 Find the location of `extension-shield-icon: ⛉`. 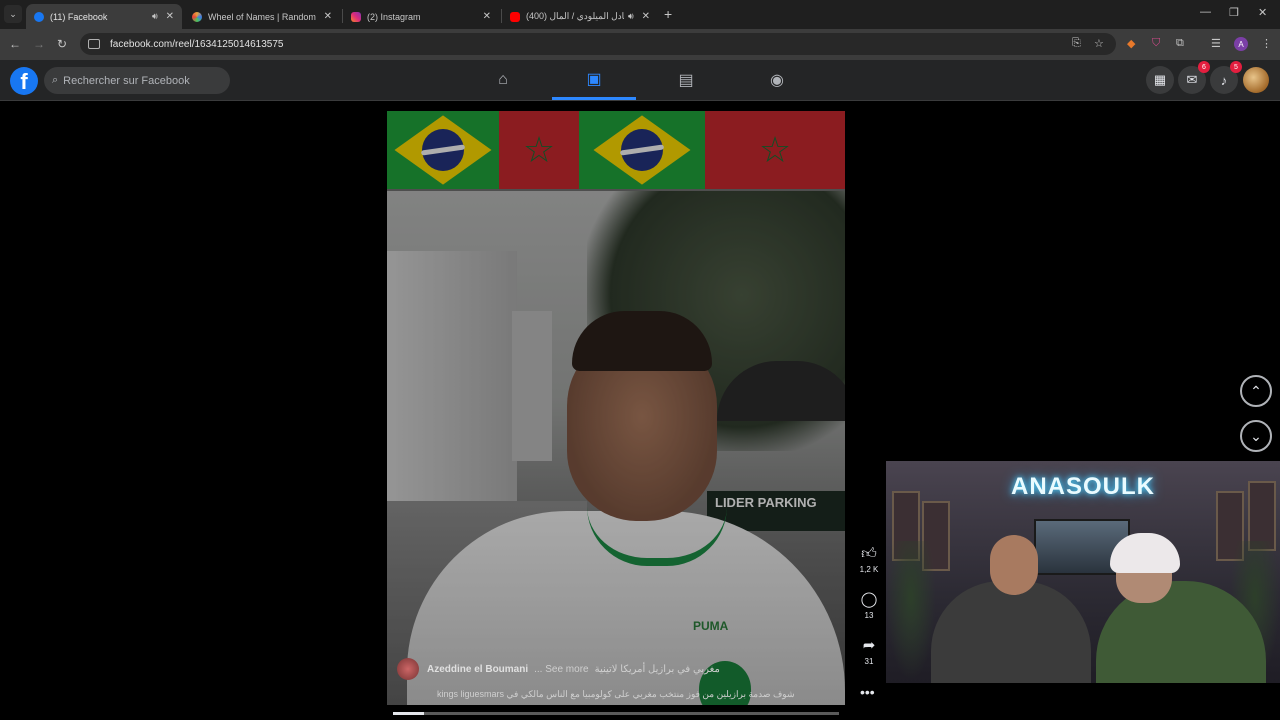

extension-shield-icon: ⛉ is located at coordinates (1156, 43).